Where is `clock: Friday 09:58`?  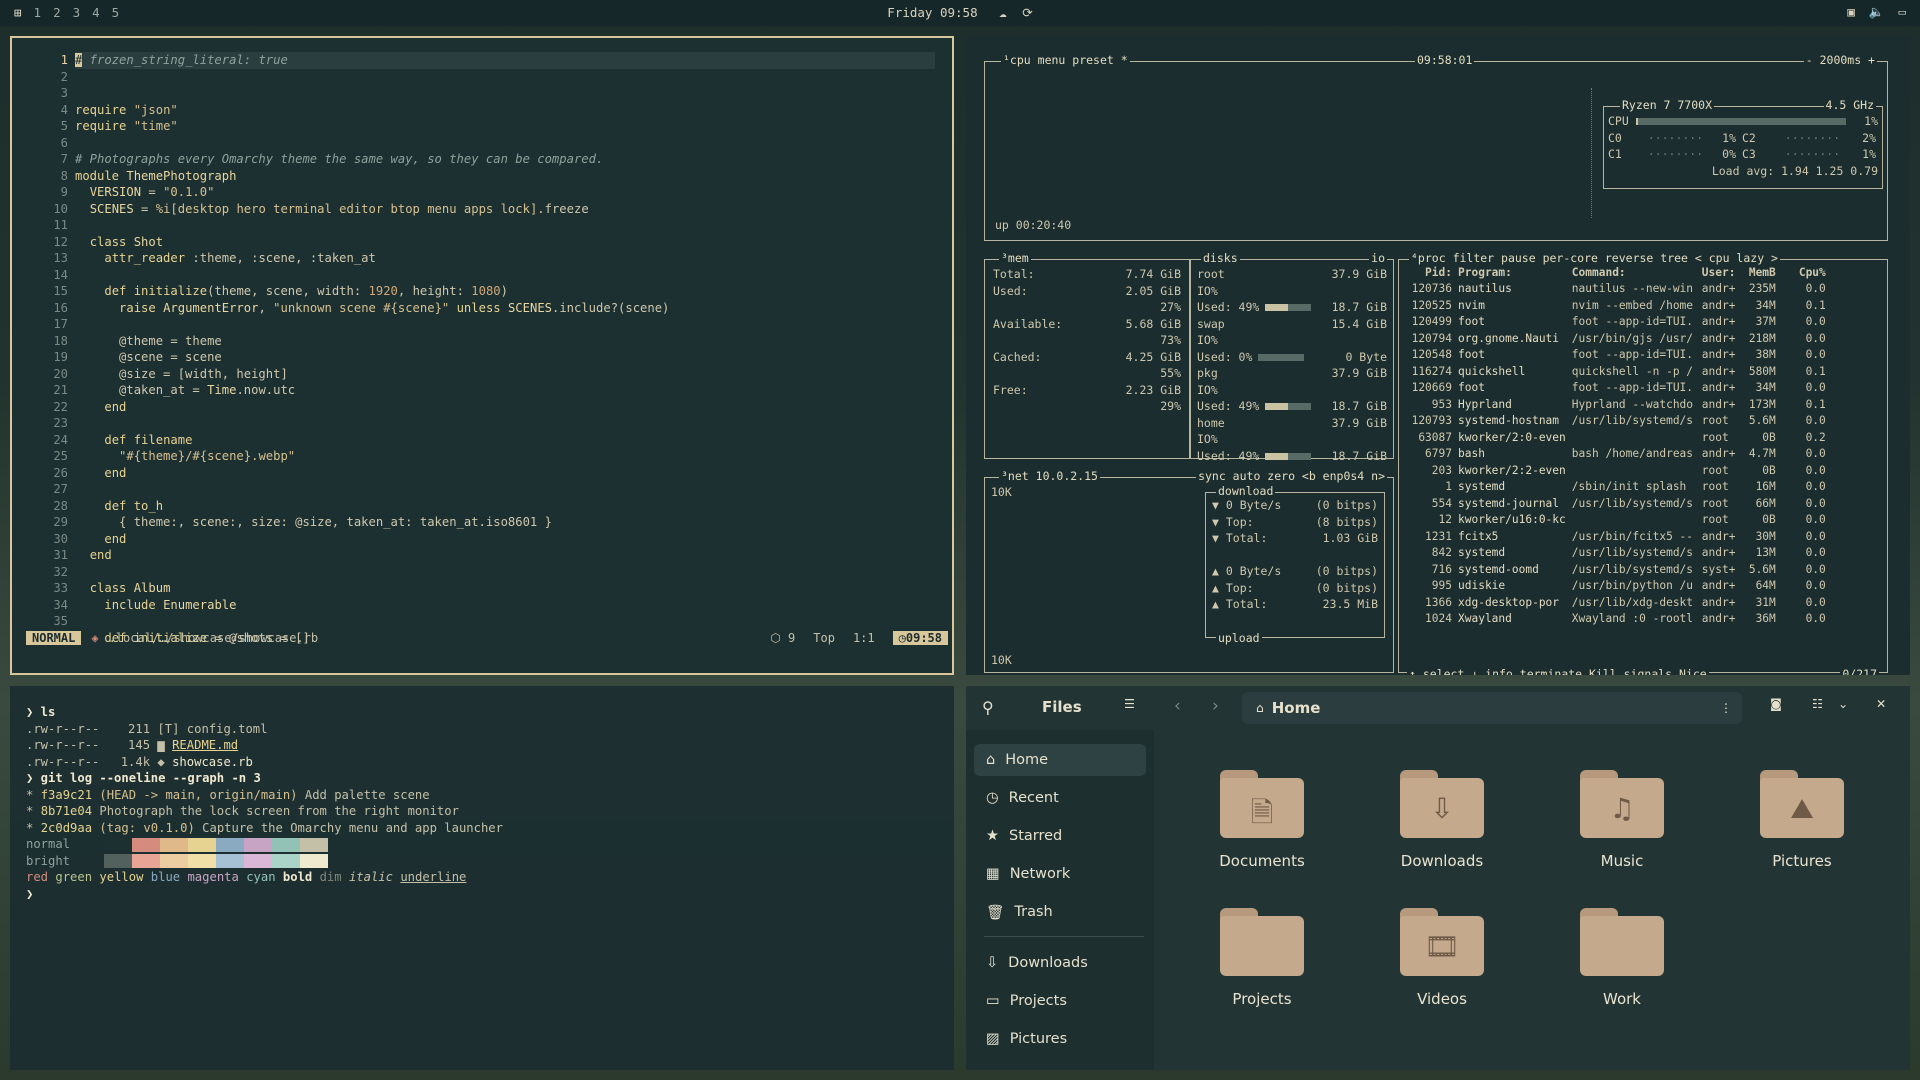
clock: Friday 09:58 is located at coordinates (932, 12).